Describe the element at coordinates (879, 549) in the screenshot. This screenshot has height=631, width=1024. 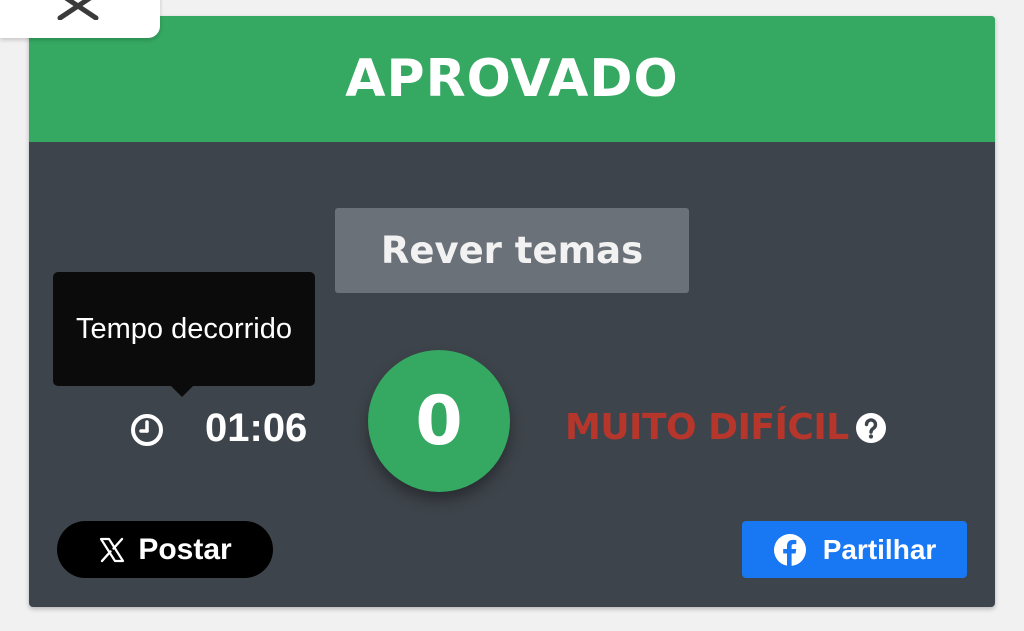
I see `share-button-label: Partilhar` at that location.